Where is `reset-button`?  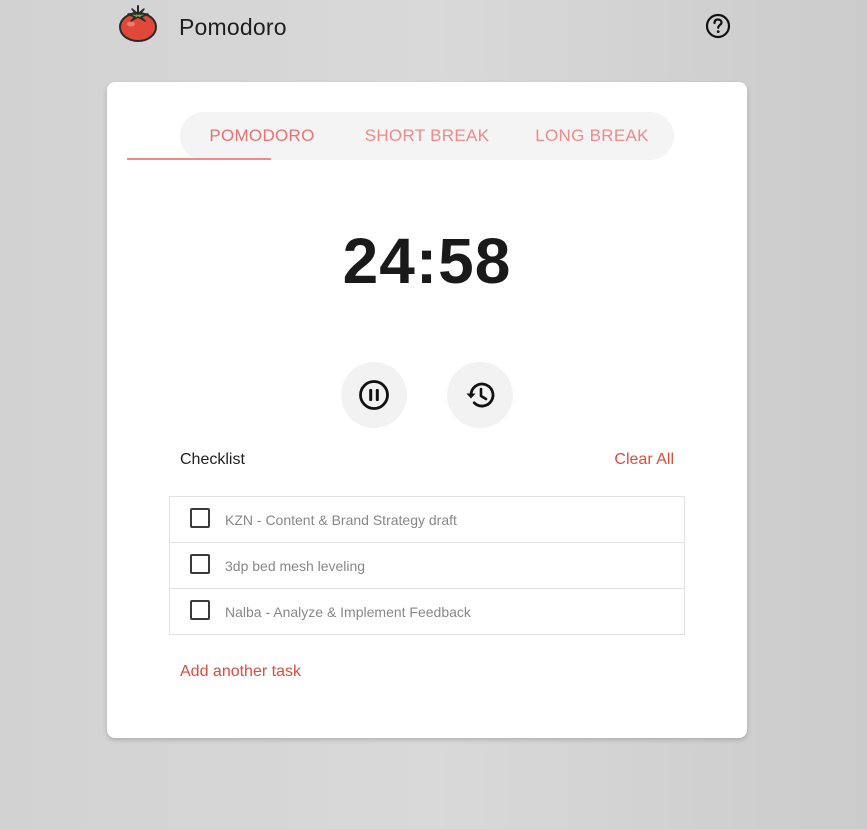
reset-button is located at coordinates (480, 395).